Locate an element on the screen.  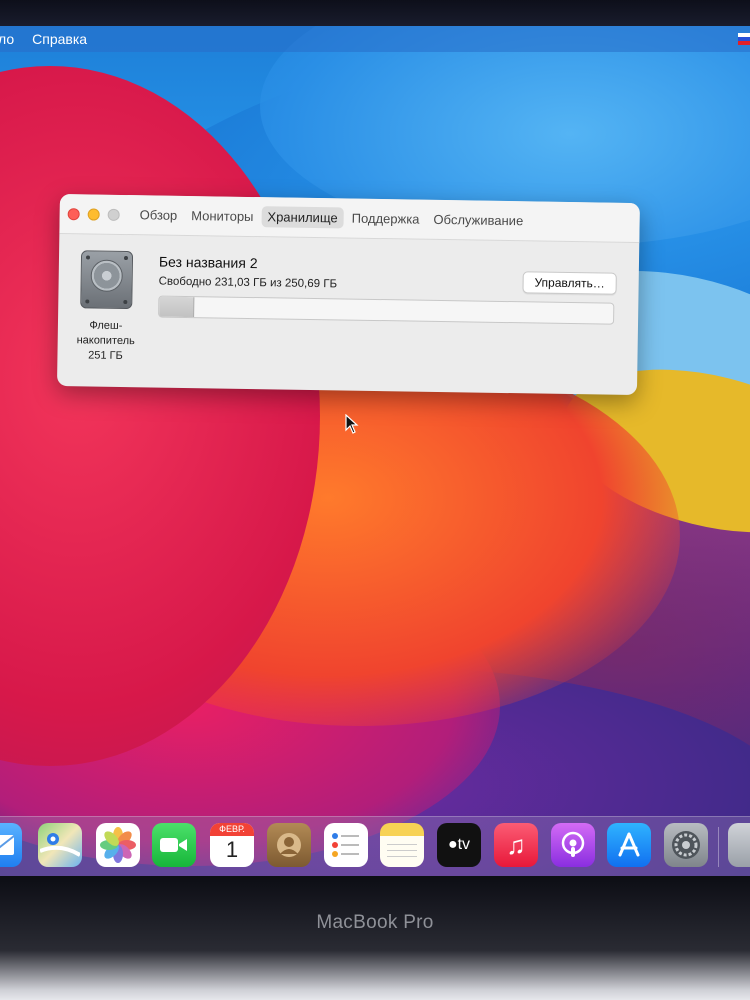
minimize-button is located at coordinates (93, 214).